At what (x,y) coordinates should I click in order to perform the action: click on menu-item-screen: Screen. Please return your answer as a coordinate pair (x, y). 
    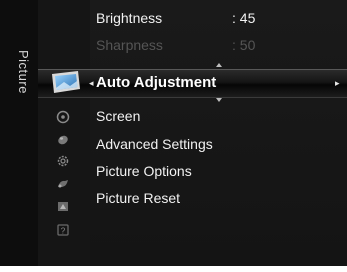
    Looking at the image, I should click on (118, 116).